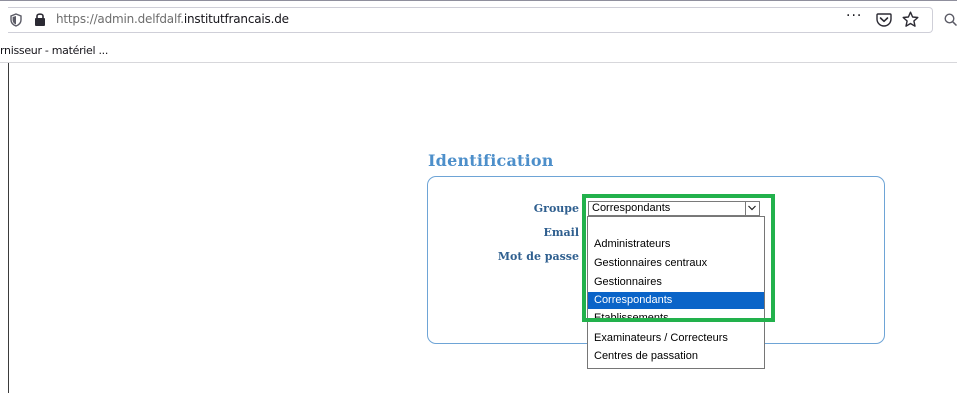 This screenshot has width=957, height=393. Describe the element at coordinates (556, 208) in the screenshot. I see `group-label: Groupe` at that location.